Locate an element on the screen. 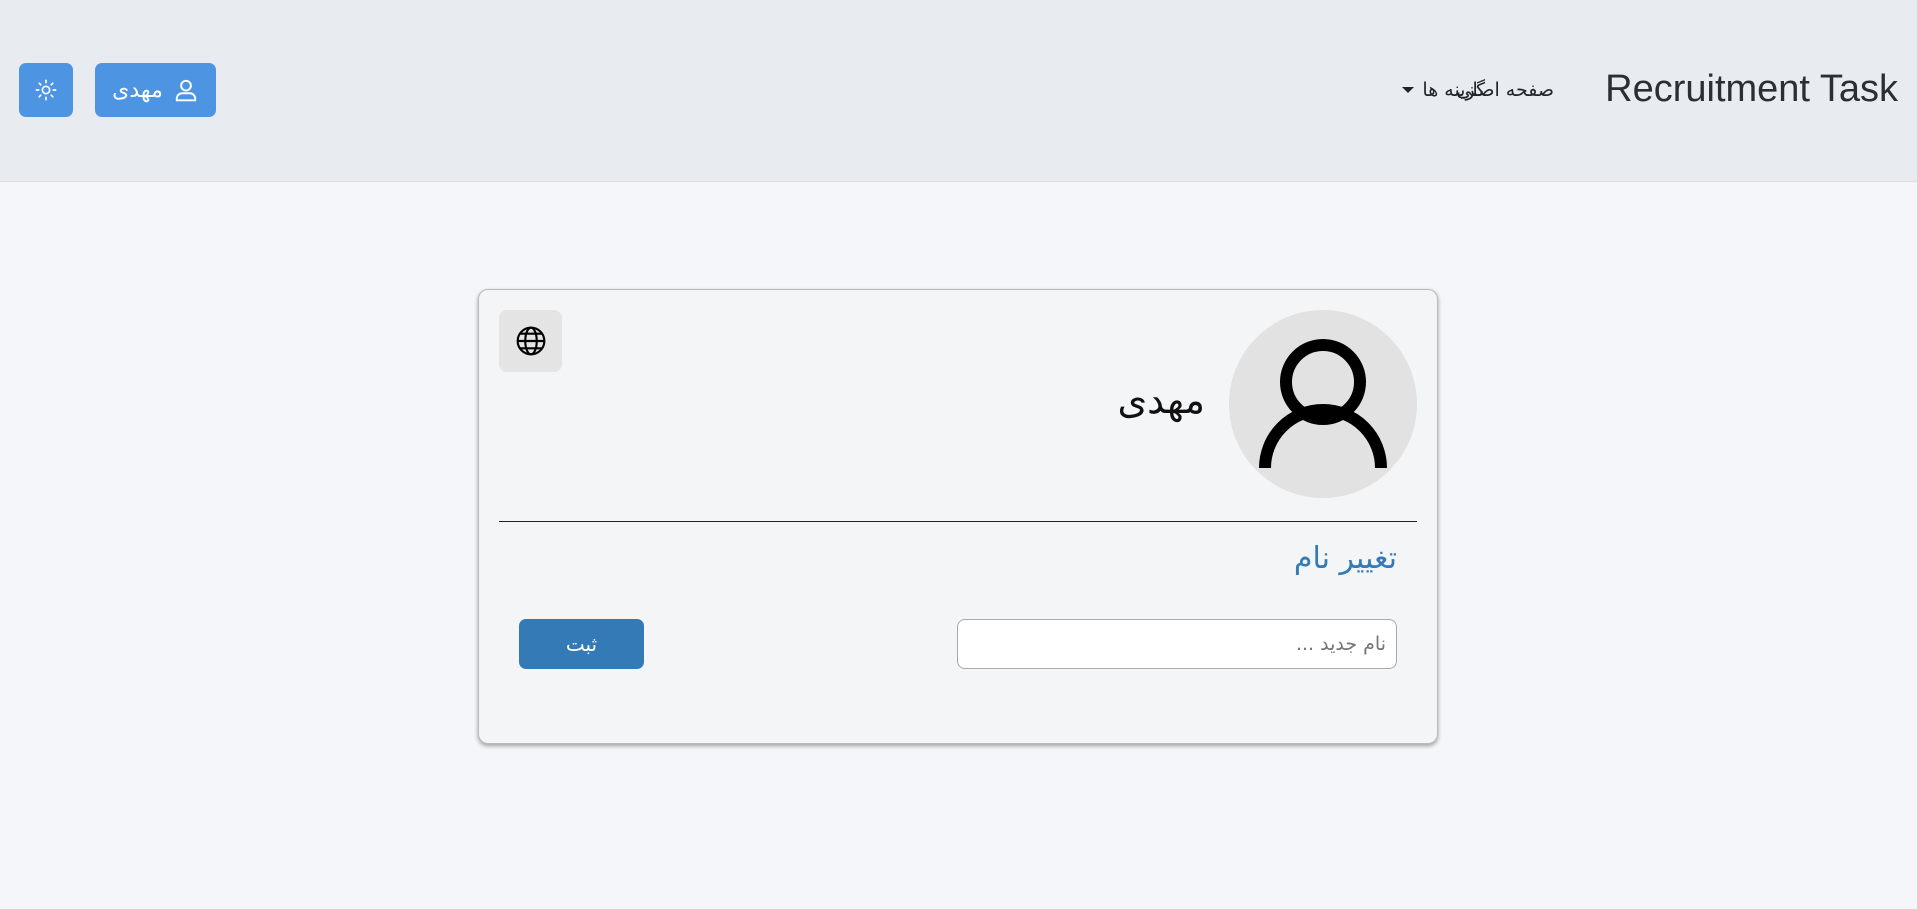 The width and height of the screenshot is (1917, 909). change-name-title: تغییر نام is located at coordinates (1345, 558).